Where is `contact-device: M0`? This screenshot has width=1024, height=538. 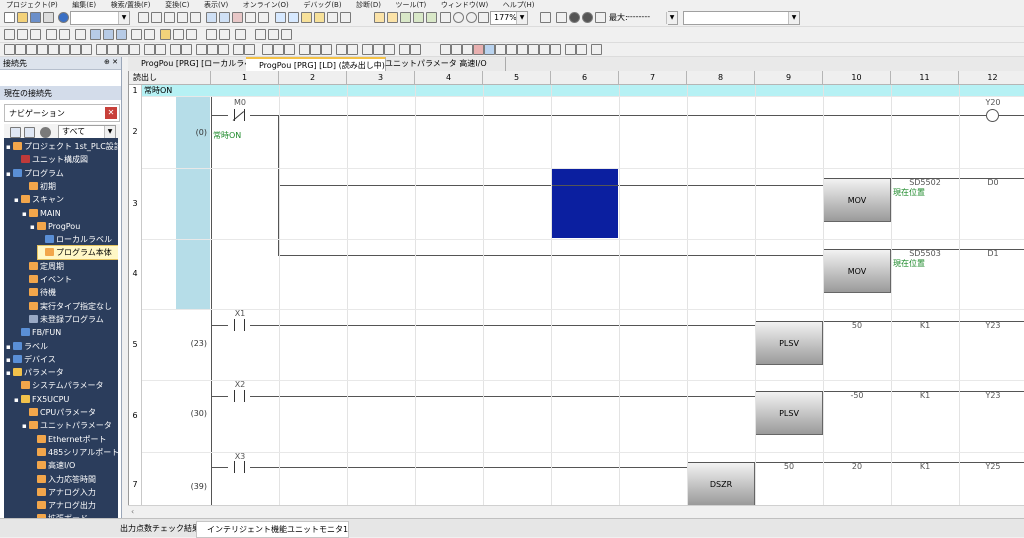 contact-device: M0 is located at coordinates (240, 102).